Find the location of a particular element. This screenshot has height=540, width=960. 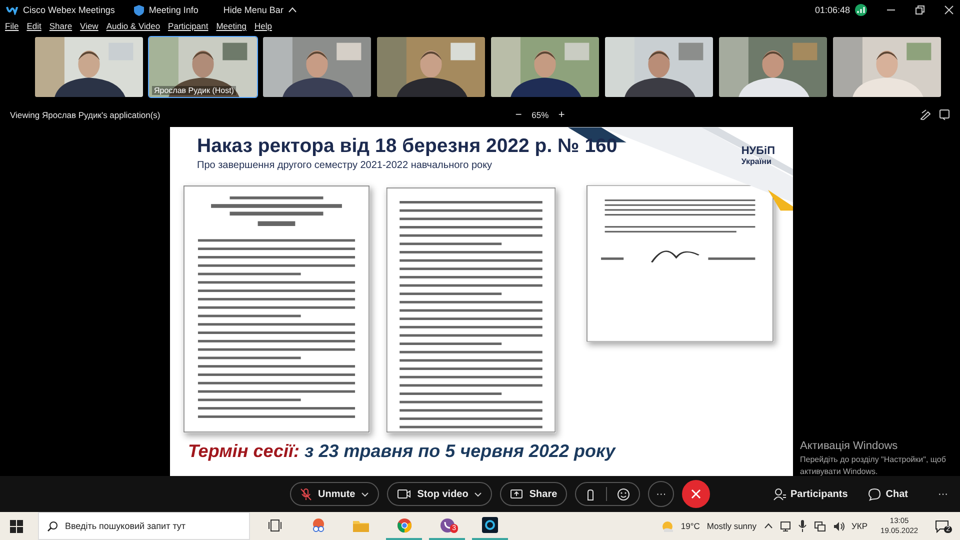

menu-item: File is located at coordinates (12, 26).